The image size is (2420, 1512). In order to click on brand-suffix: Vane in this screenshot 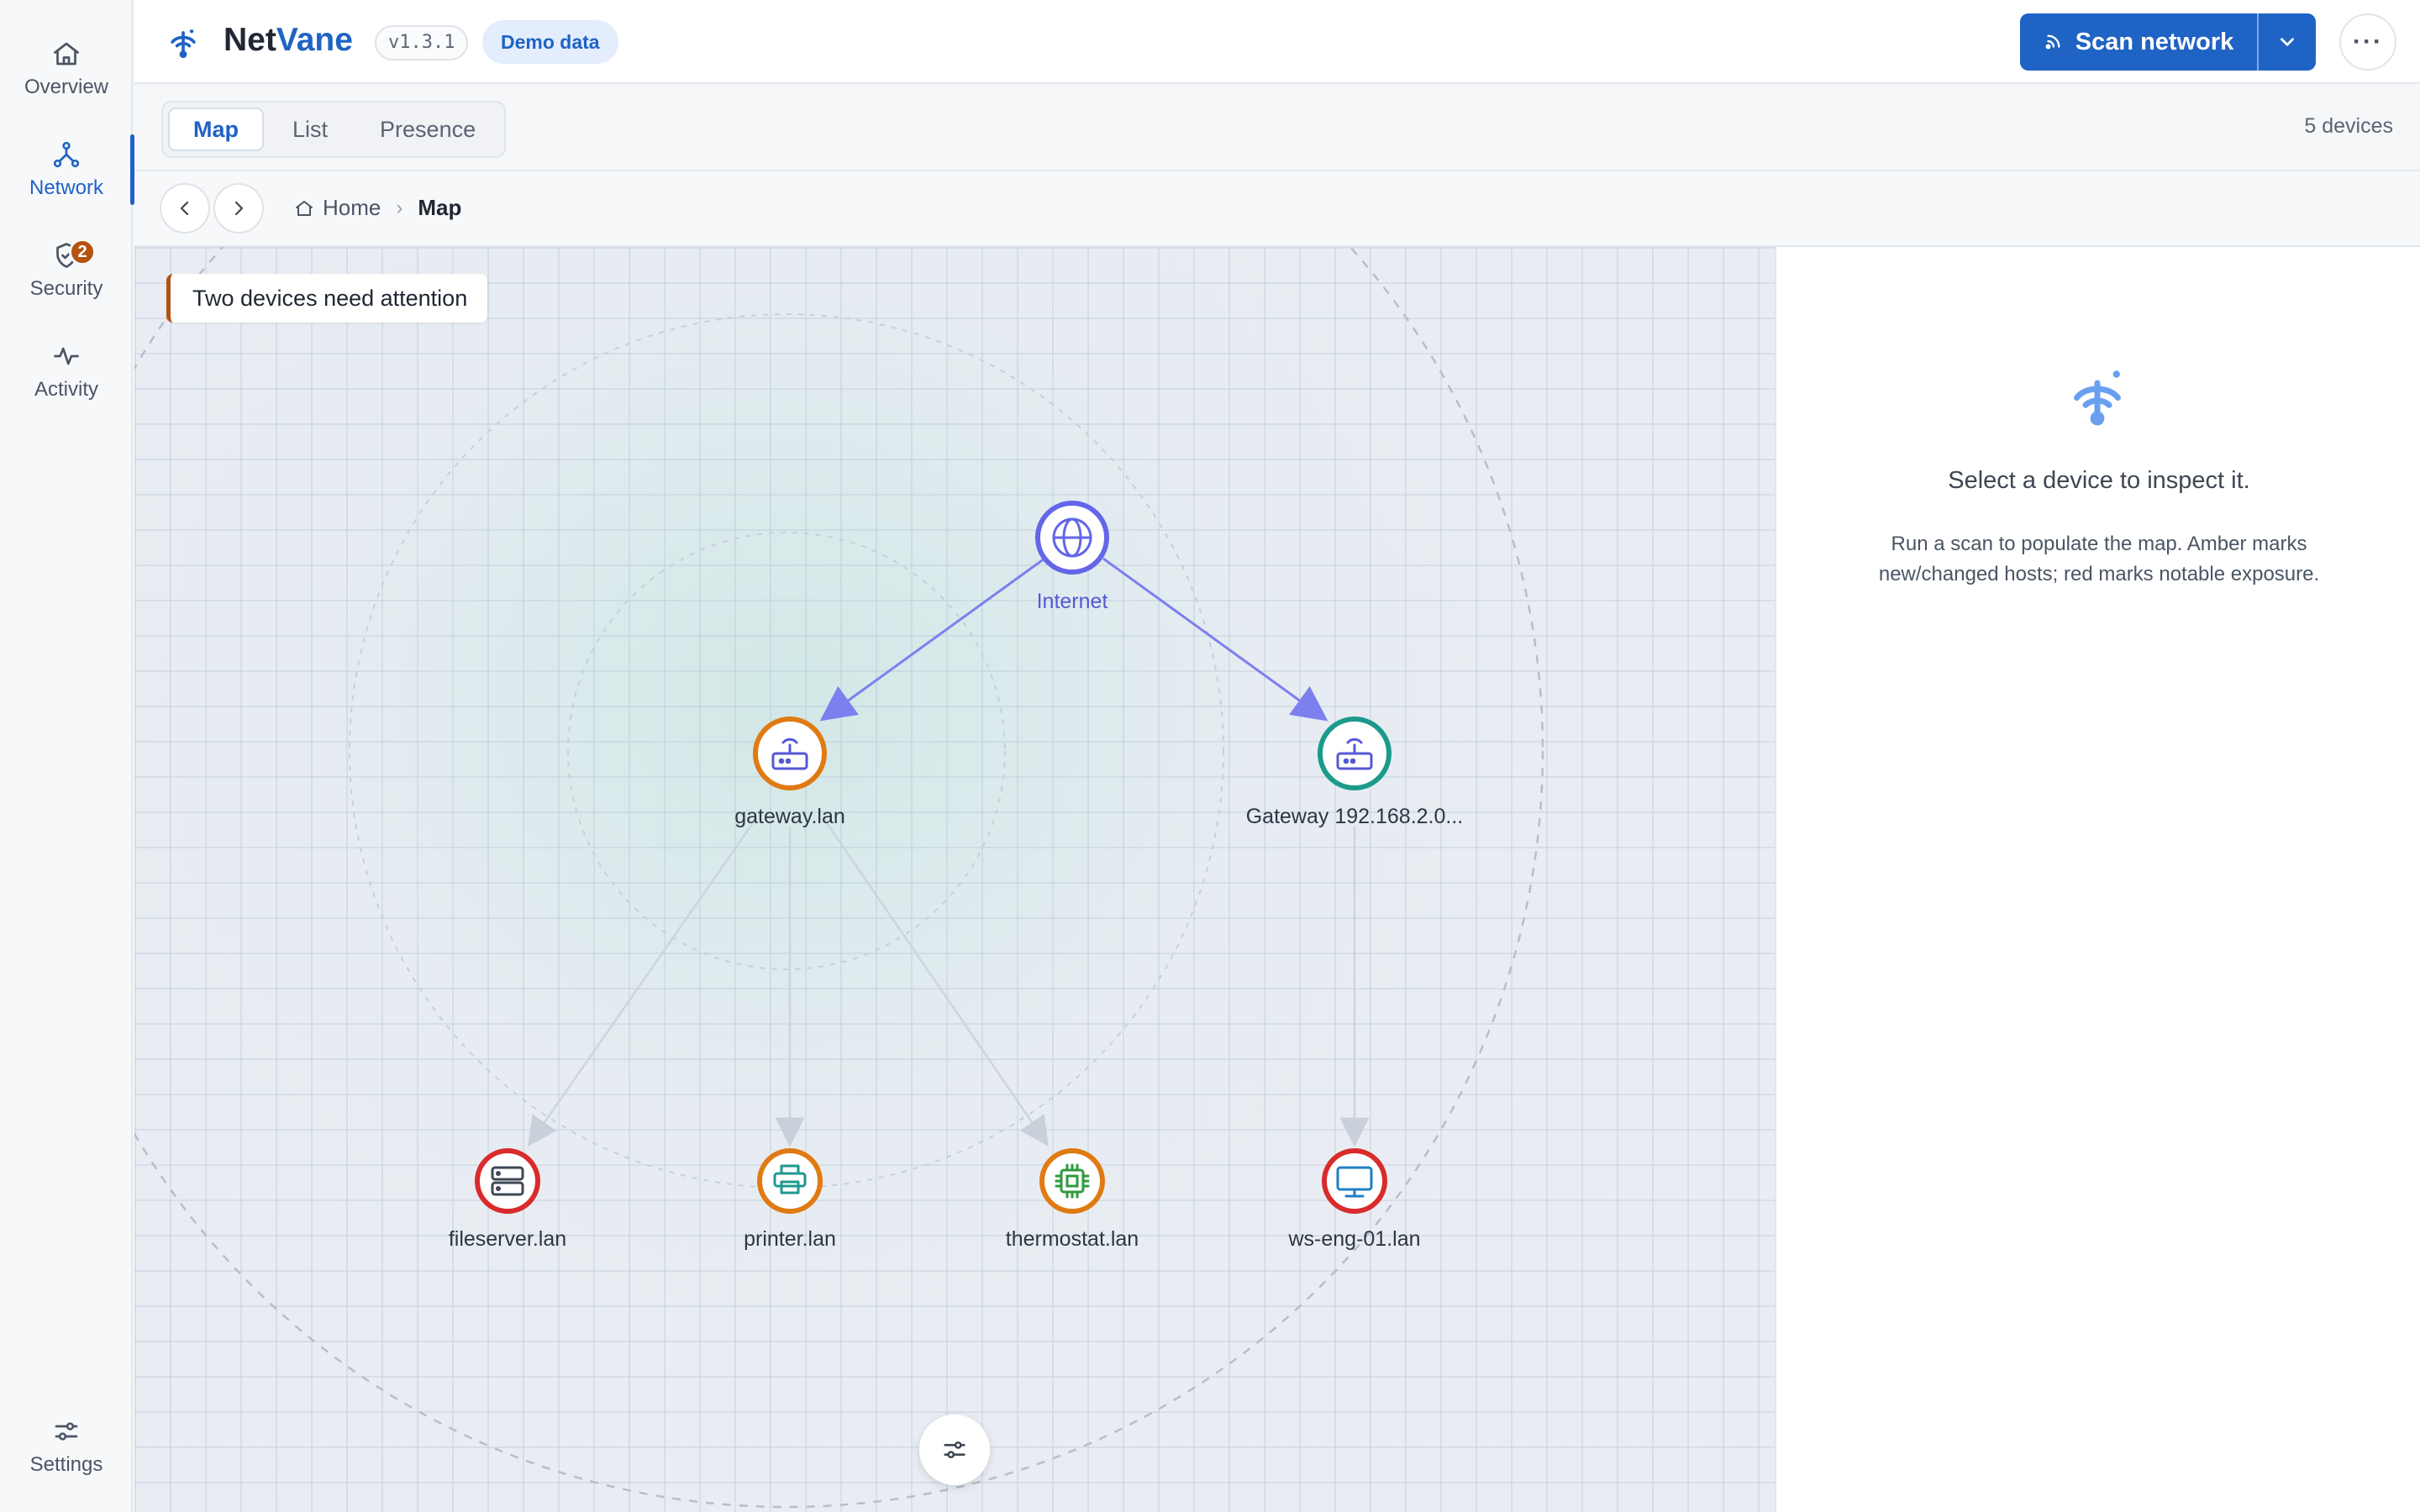, I will do `click(314, 40)`.